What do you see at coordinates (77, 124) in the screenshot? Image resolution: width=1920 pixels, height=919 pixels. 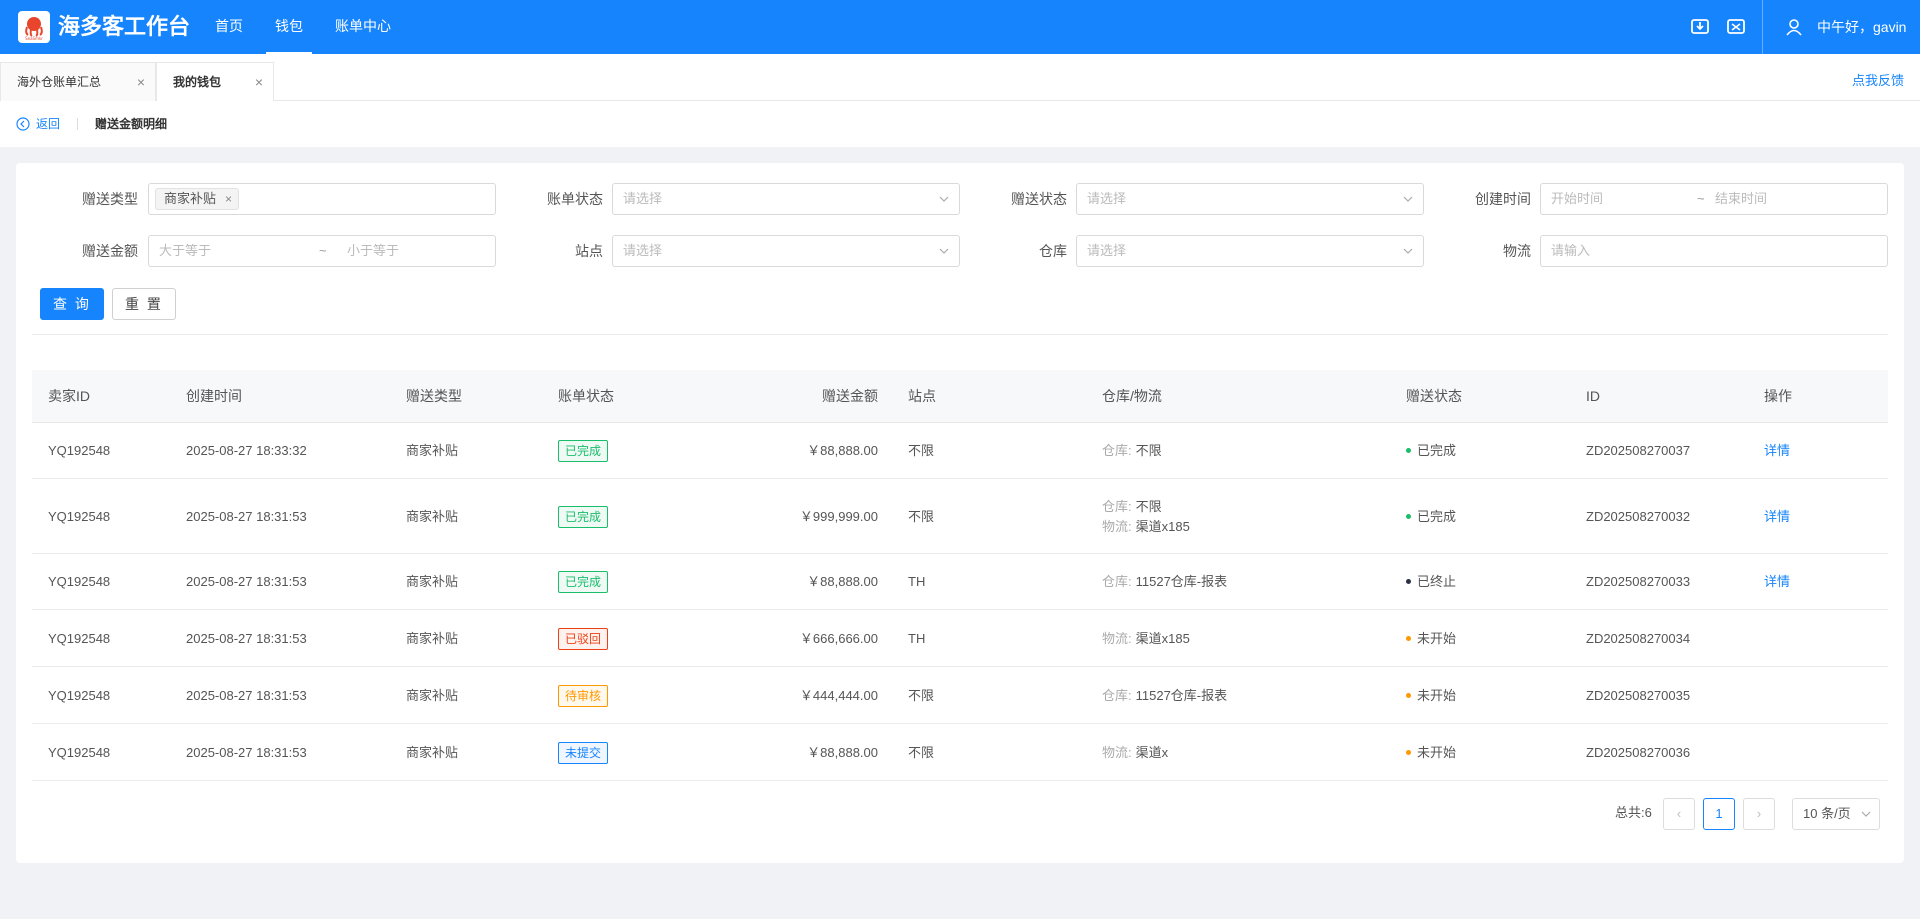 I see `breadcrumb-divider` at bounding box center [77, 124].